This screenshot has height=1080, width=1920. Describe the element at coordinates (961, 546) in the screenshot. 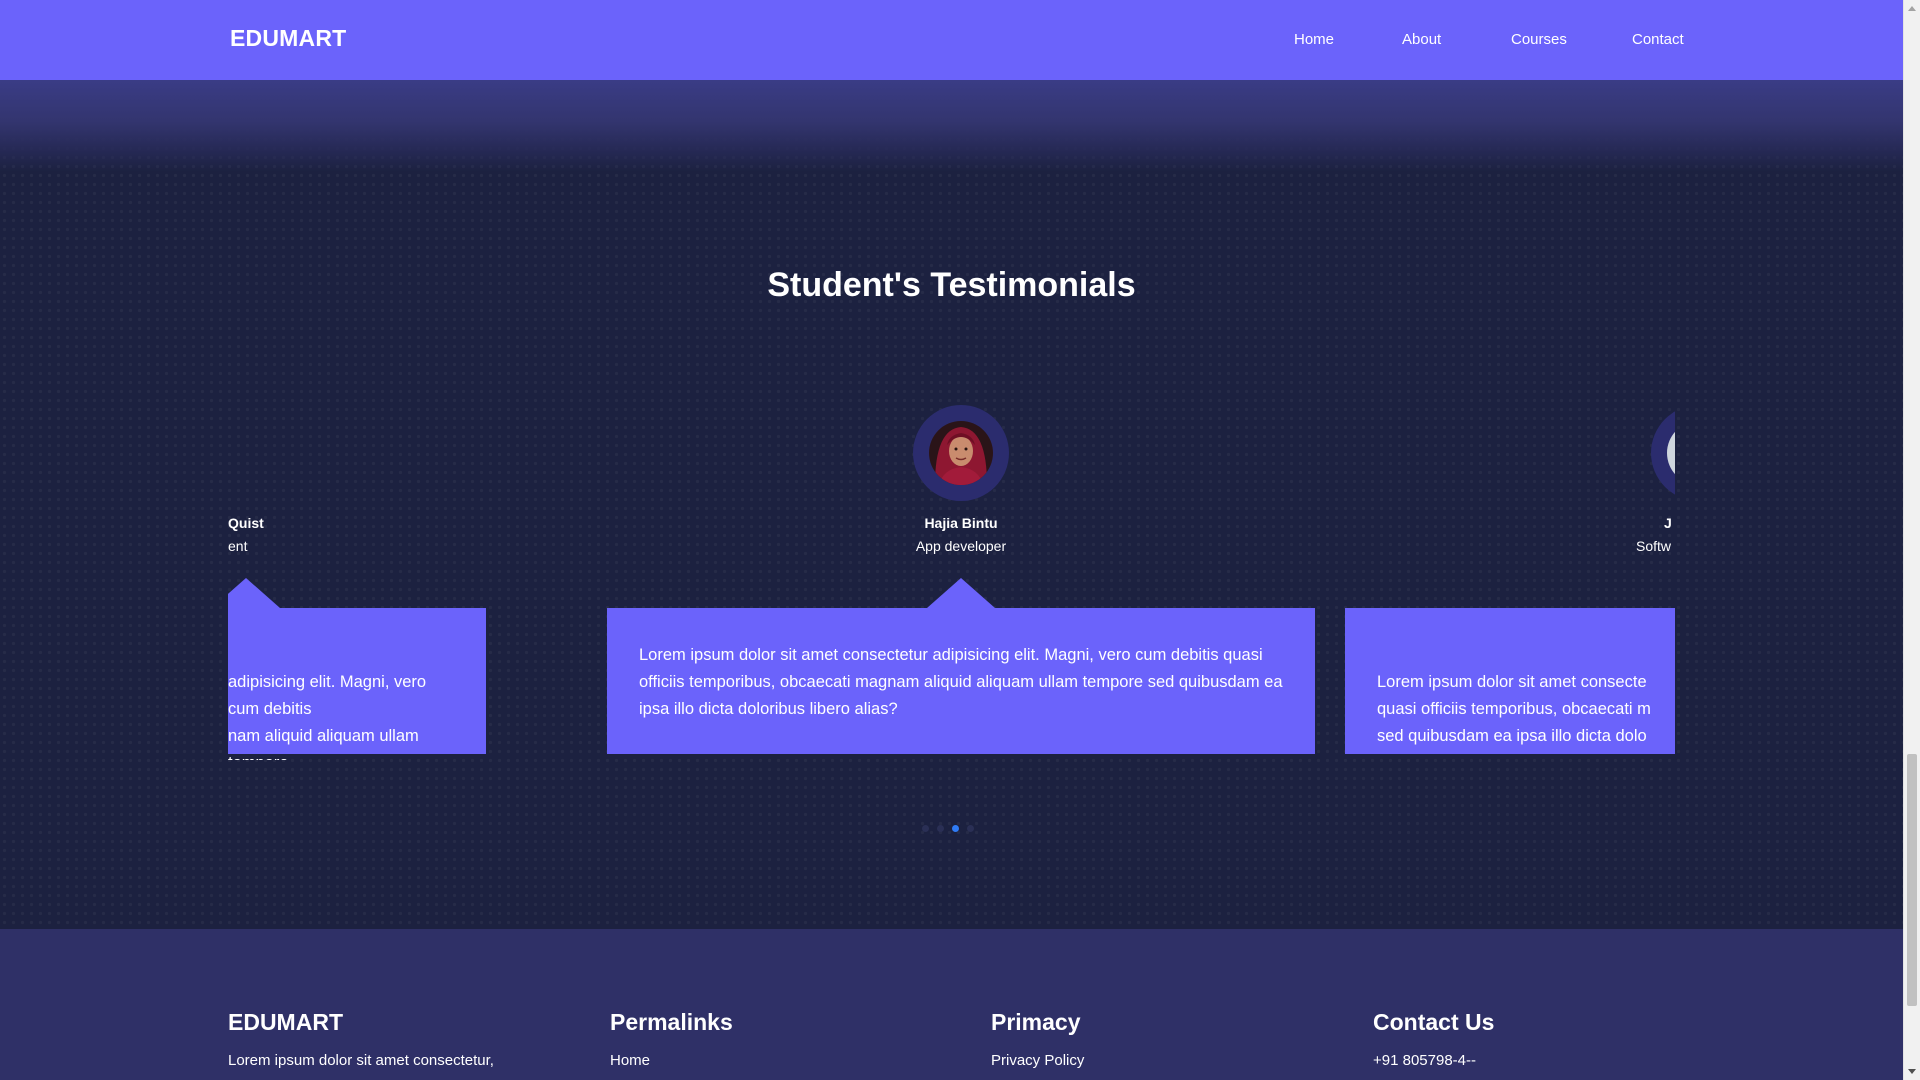

I see `person-role: App developer` at that location.